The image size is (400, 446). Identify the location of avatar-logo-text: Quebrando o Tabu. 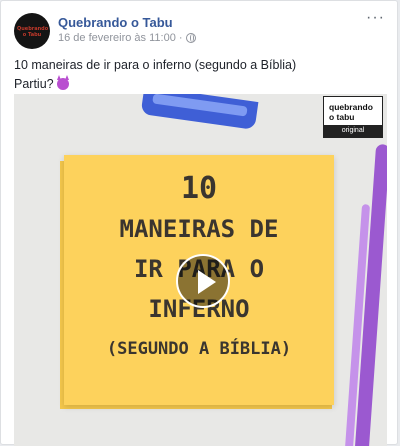
(33, 32).